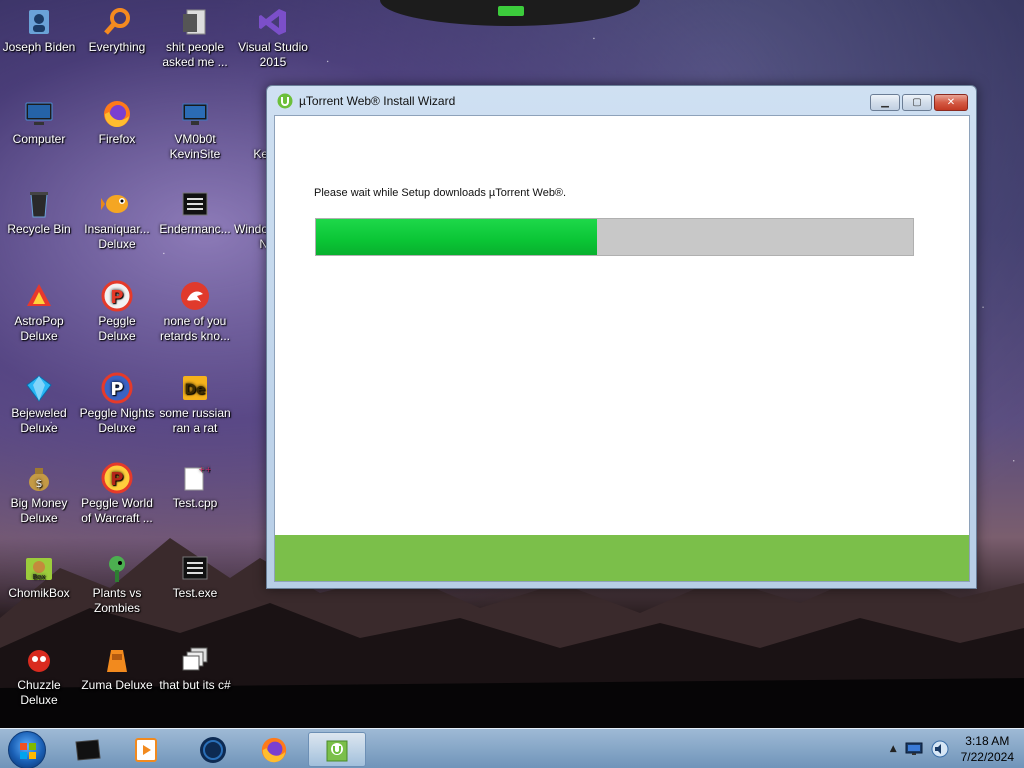  I want to click on svg-text: Box, so click(38, 577).